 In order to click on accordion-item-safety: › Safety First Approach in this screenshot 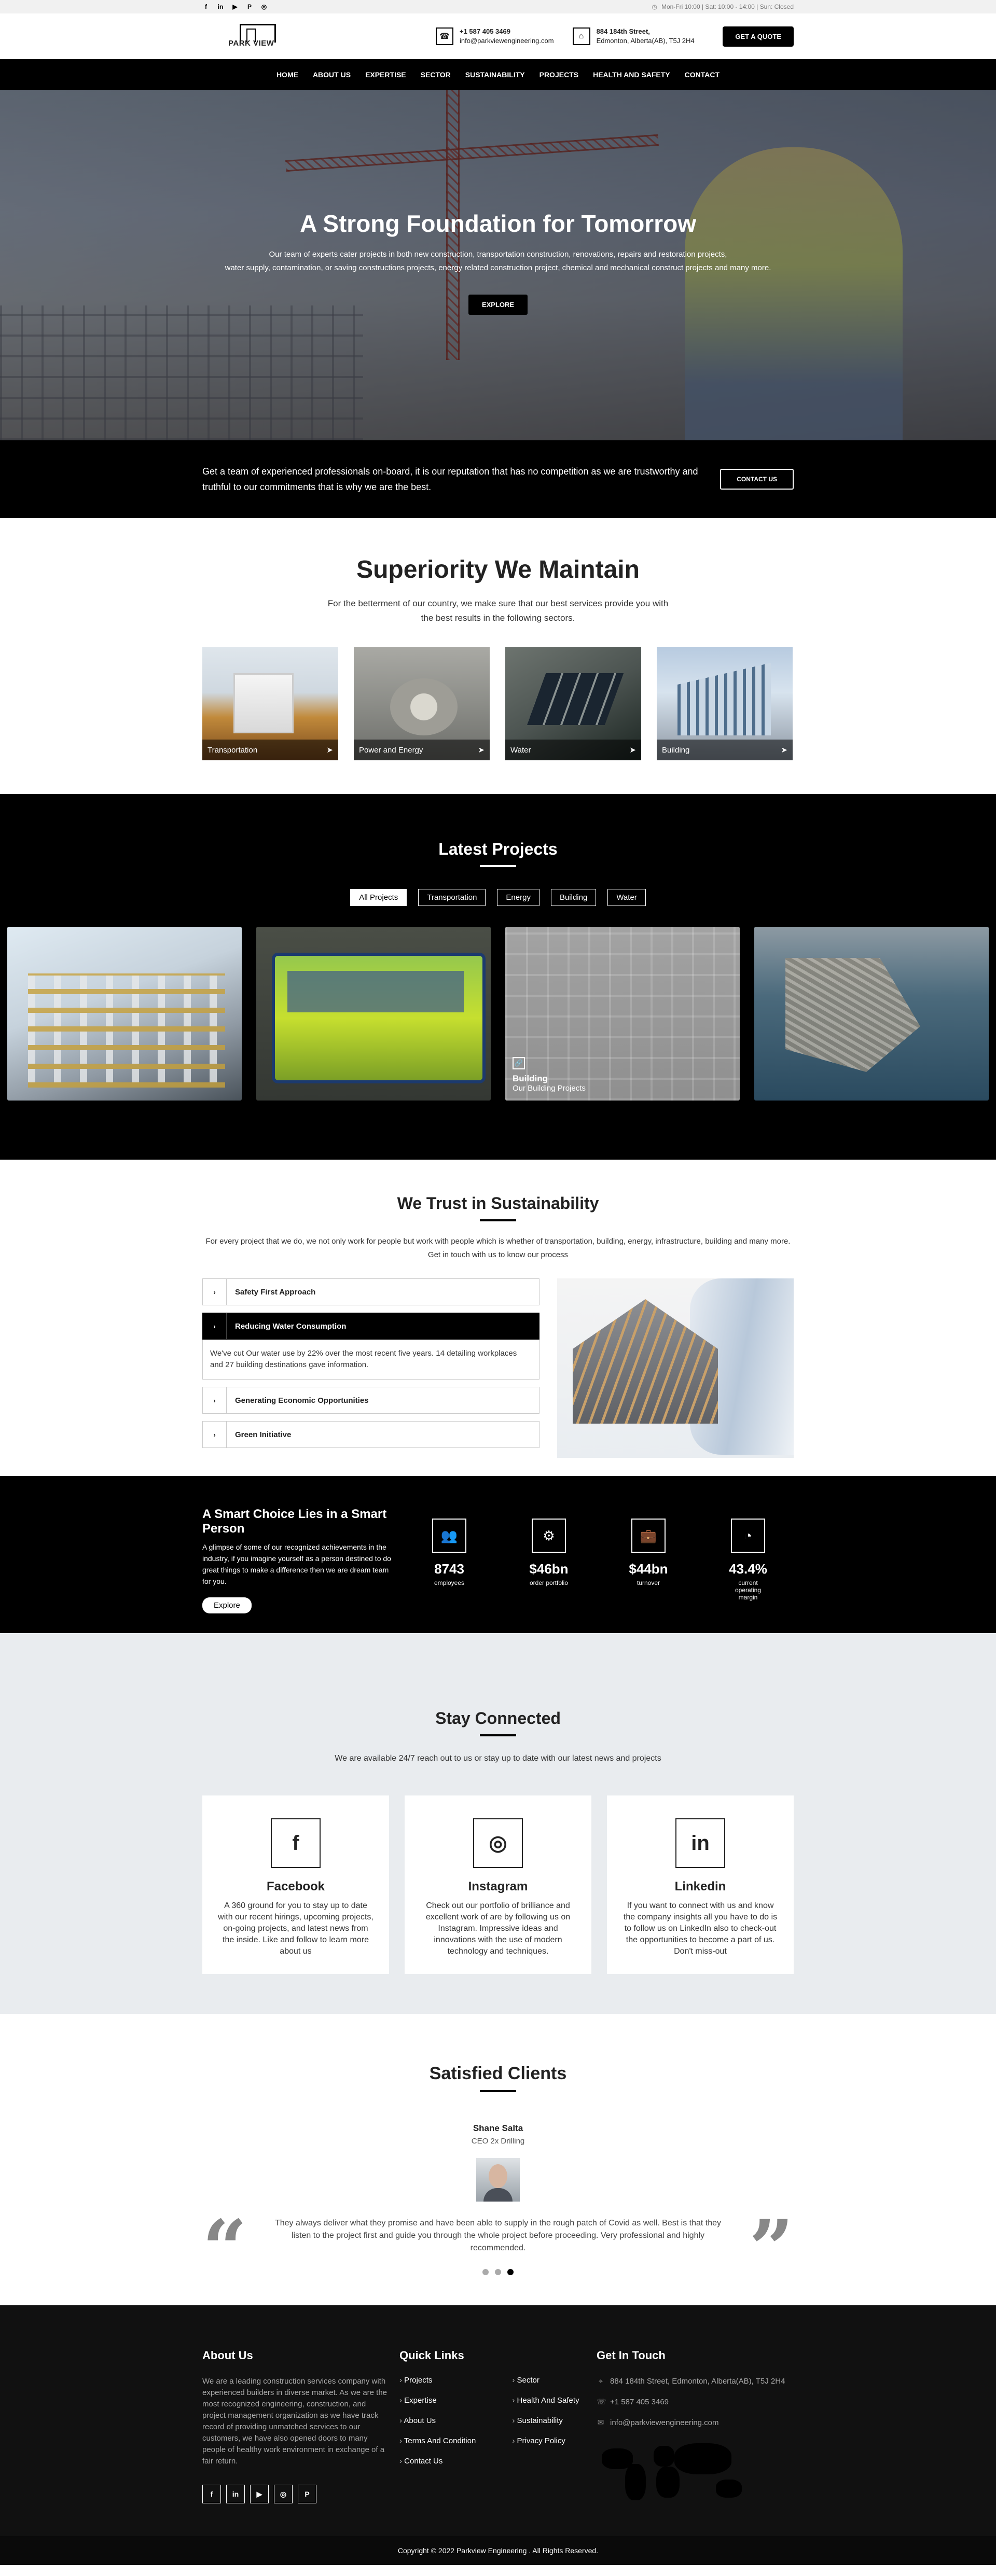, I will do `click(371, 1291)`.